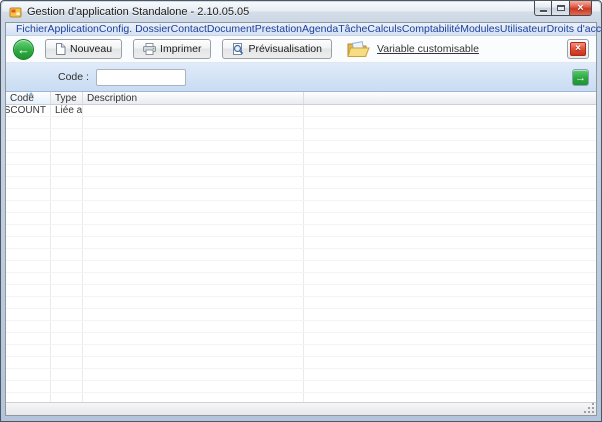 This screenshot has height=422, width=602. I want to click on close-icon: ×, so click(580, 8).